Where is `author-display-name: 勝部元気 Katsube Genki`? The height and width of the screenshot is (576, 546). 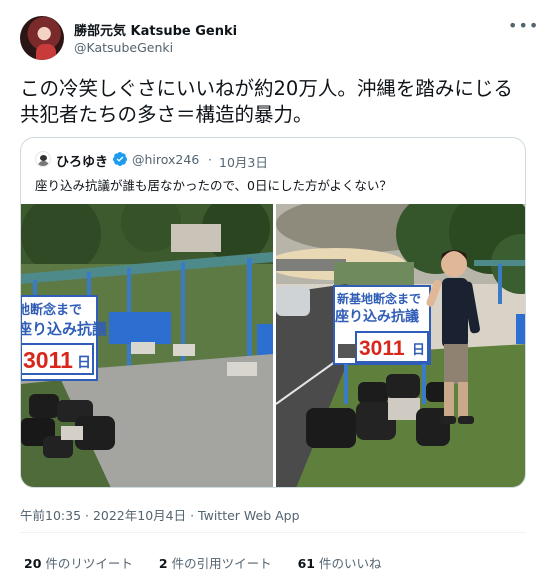 author-display-name: 勝部元気 Katsube Genki is located at coordinates (155, 29).